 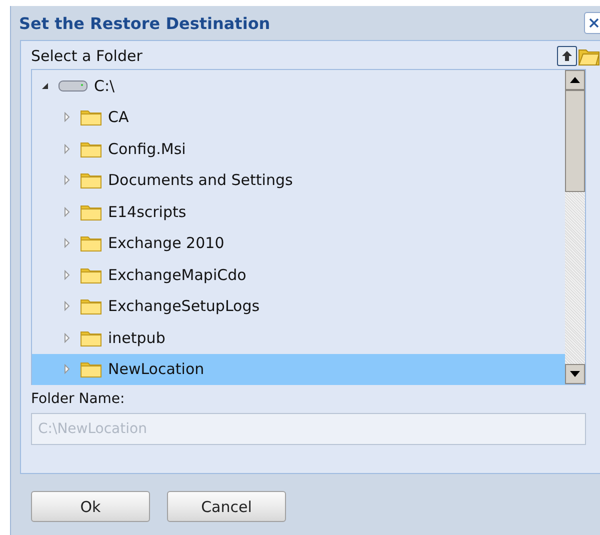 What do you see at coordinates (298, 243) in the screenshot?
I see `tree-item: Exchange 2010` at bounding box center [298, 243].